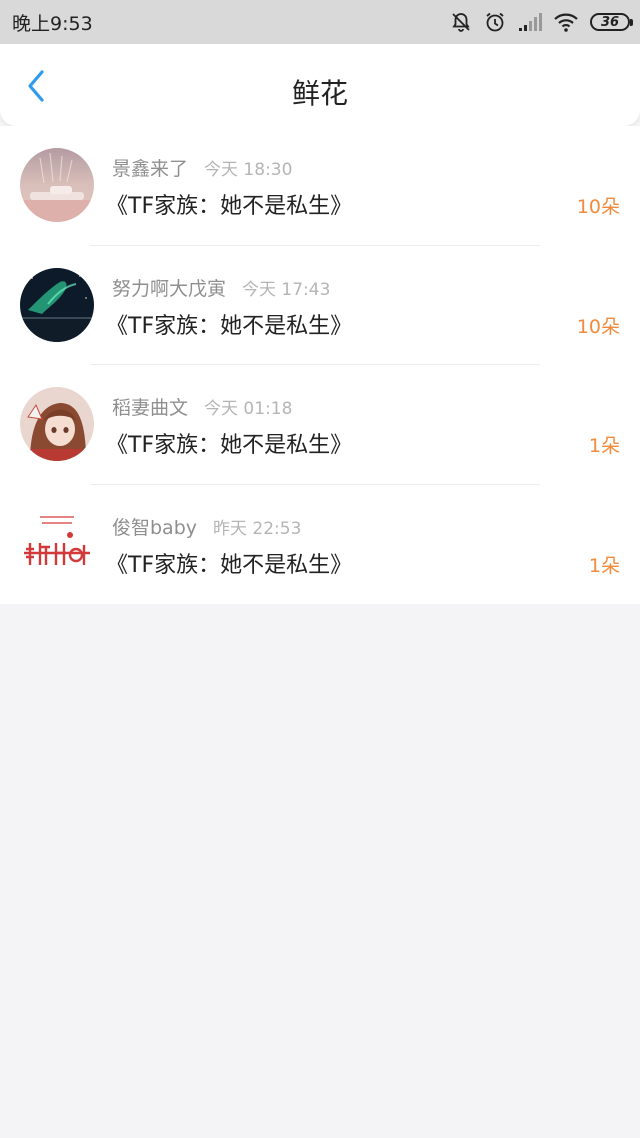 This screenshot has height=1138, width=640. What do you see at coordinates (57, 304) in the screenshot?
I see `avatar-aurora-photo` at bounding box center [57, 304].